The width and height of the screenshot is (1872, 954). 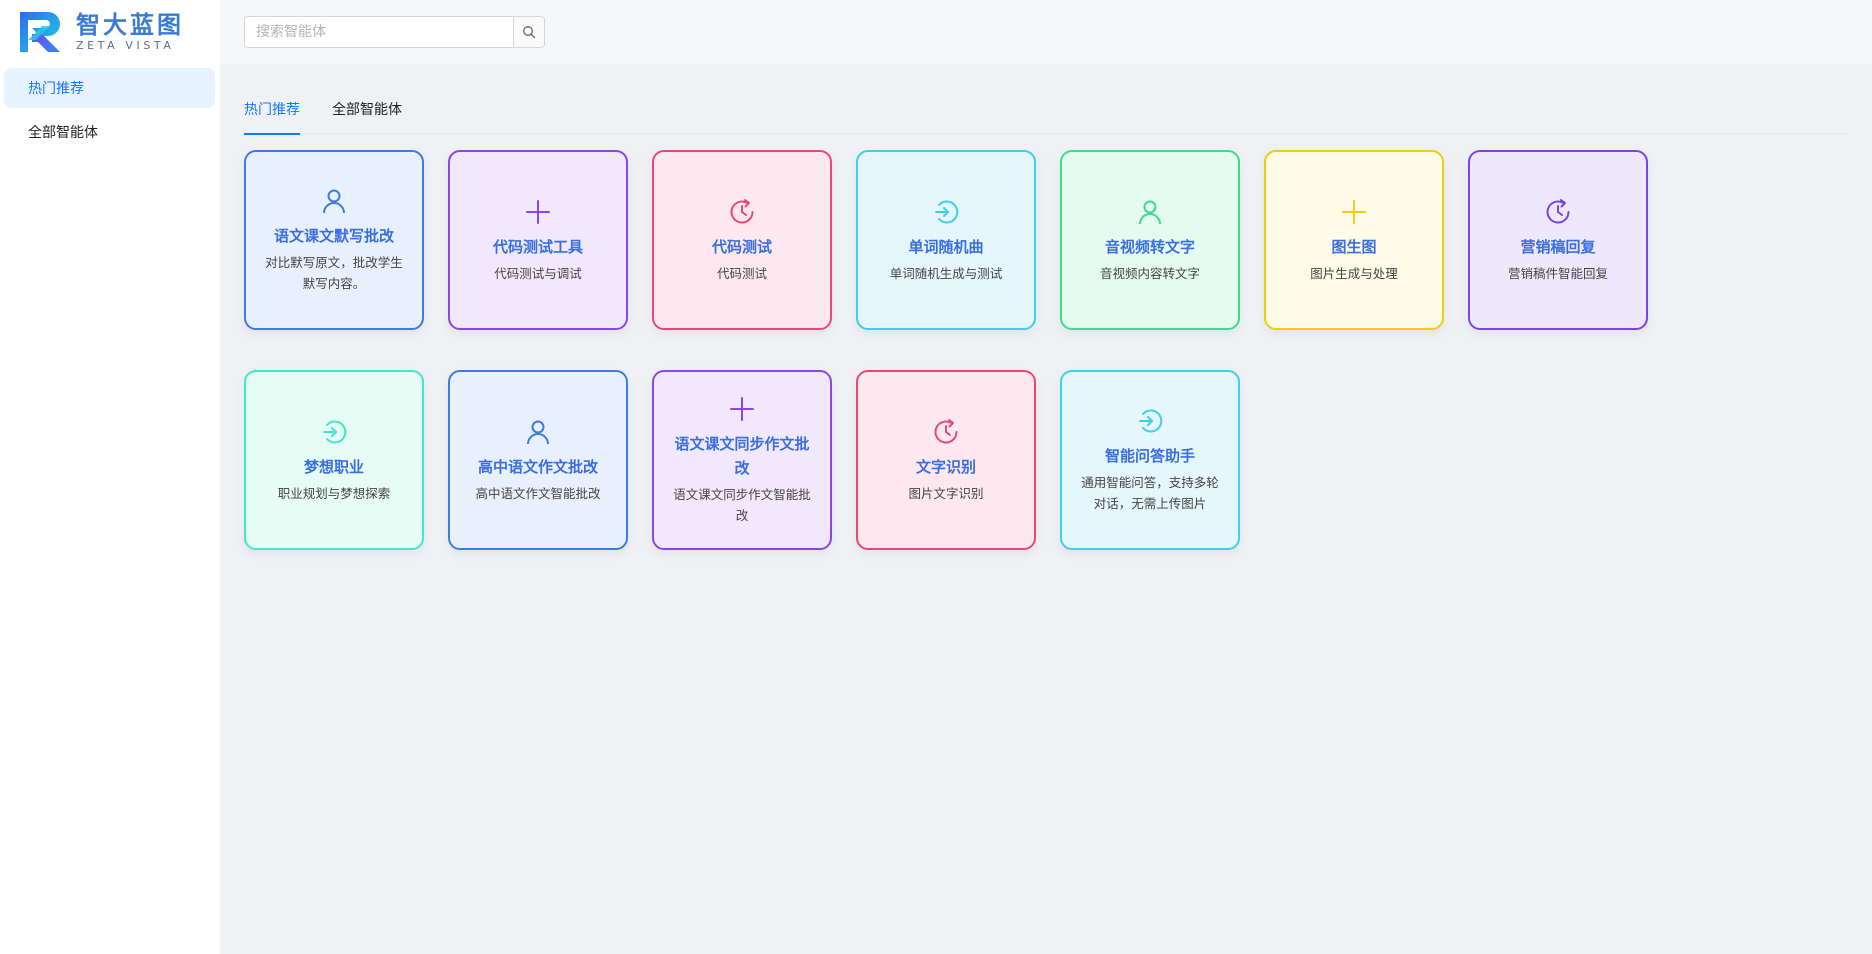 What do you see at coordinates (537, 246) in the screenshot?
I see `agent-card-title: 代码测试工具` at bounding box center [537, 246].